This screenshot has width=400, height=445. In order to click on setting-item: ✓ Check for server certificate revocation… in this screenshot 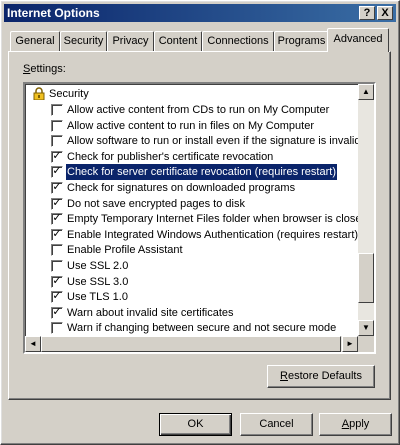, I will do `click(190, 172)`.